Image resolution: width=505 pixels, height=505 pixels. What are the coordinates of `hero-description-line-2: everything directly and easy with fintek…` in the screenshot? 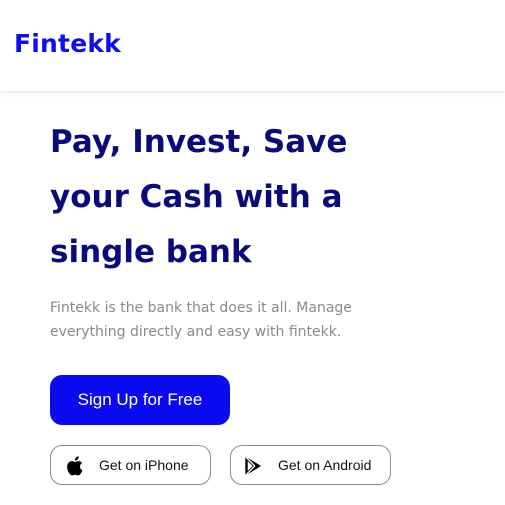 It's located at (196, 332).